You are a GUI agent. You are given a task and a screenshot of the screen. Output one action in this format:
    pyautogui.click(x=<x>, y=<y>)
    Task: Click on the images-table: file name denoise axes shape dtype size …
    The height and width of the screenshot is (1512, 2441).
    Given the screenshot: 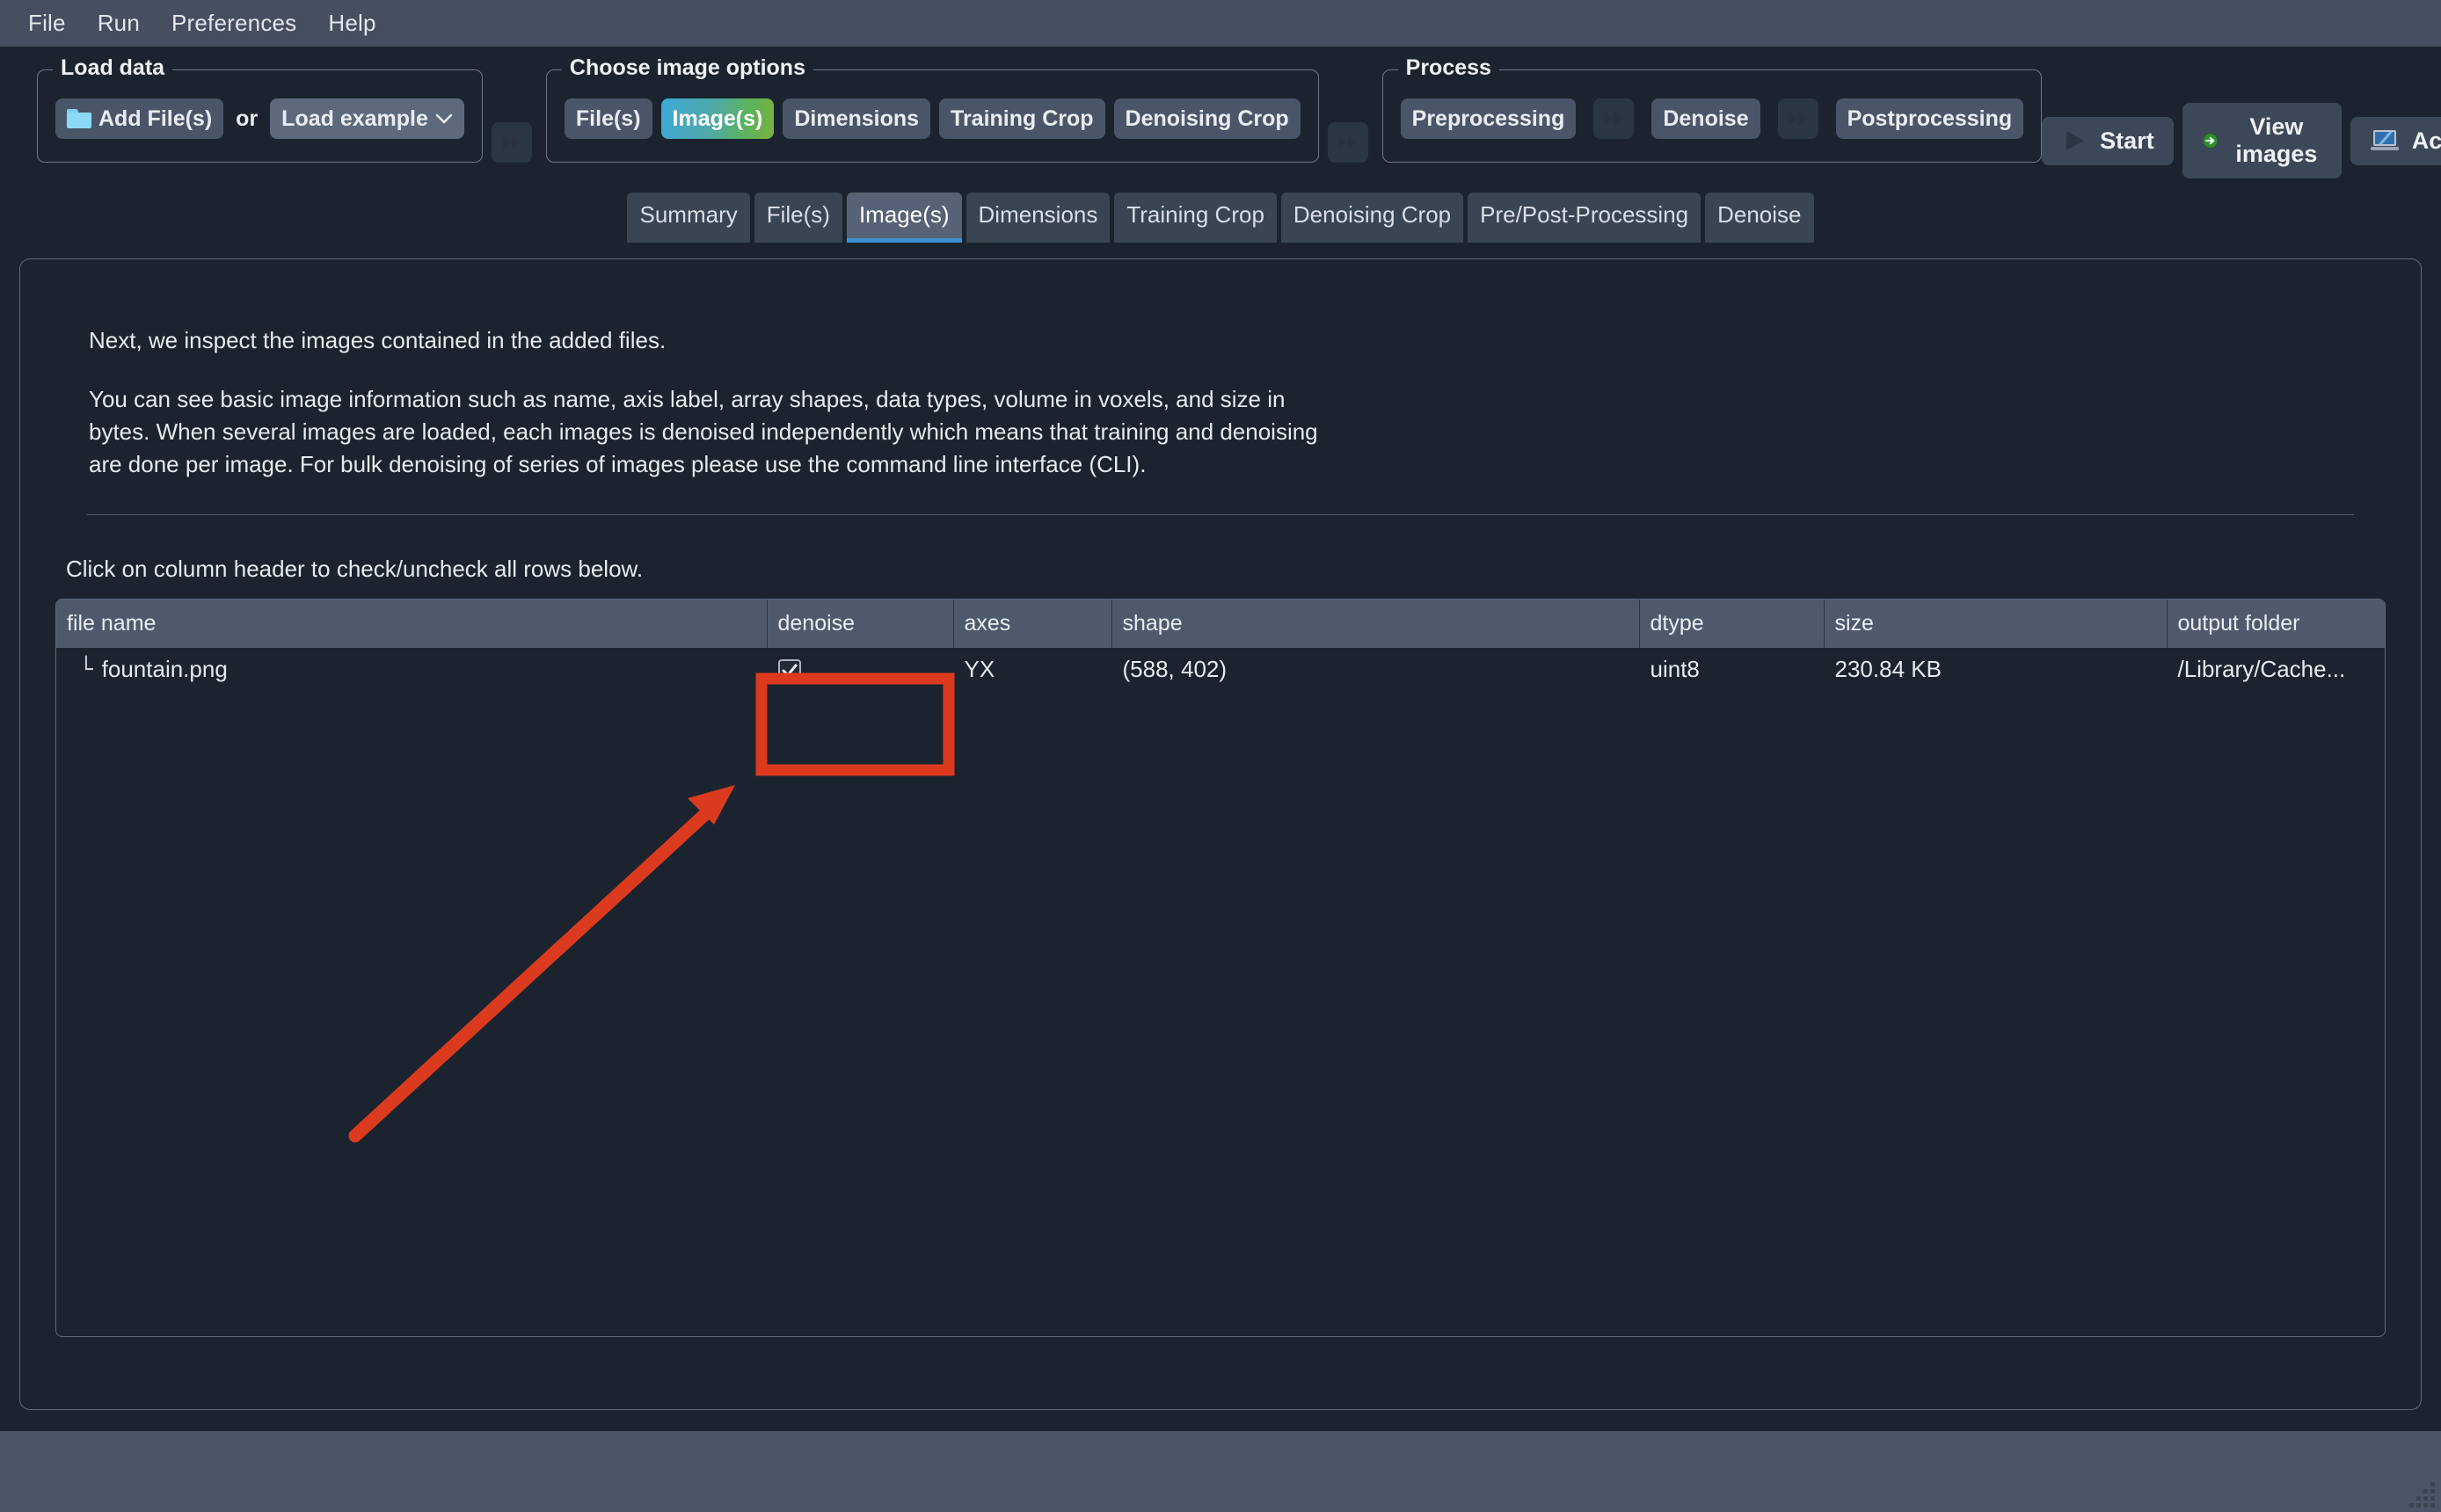 What is the action you would take?
    pyautogui.click(x=1220, y=645)
    